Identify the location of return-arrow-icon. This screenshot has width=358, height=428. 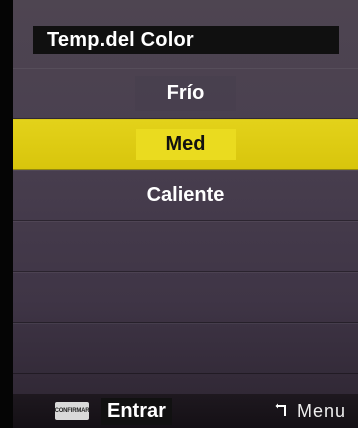
(280, 409).